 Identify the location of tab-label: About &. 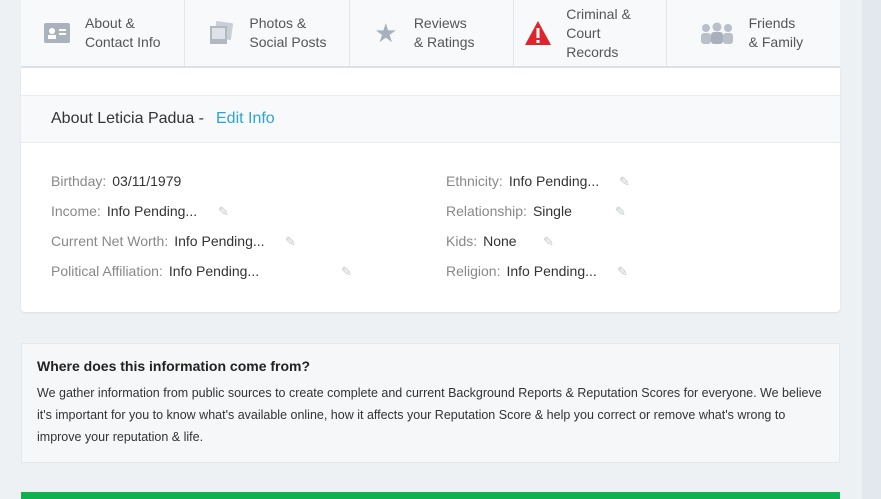
(110, 23).